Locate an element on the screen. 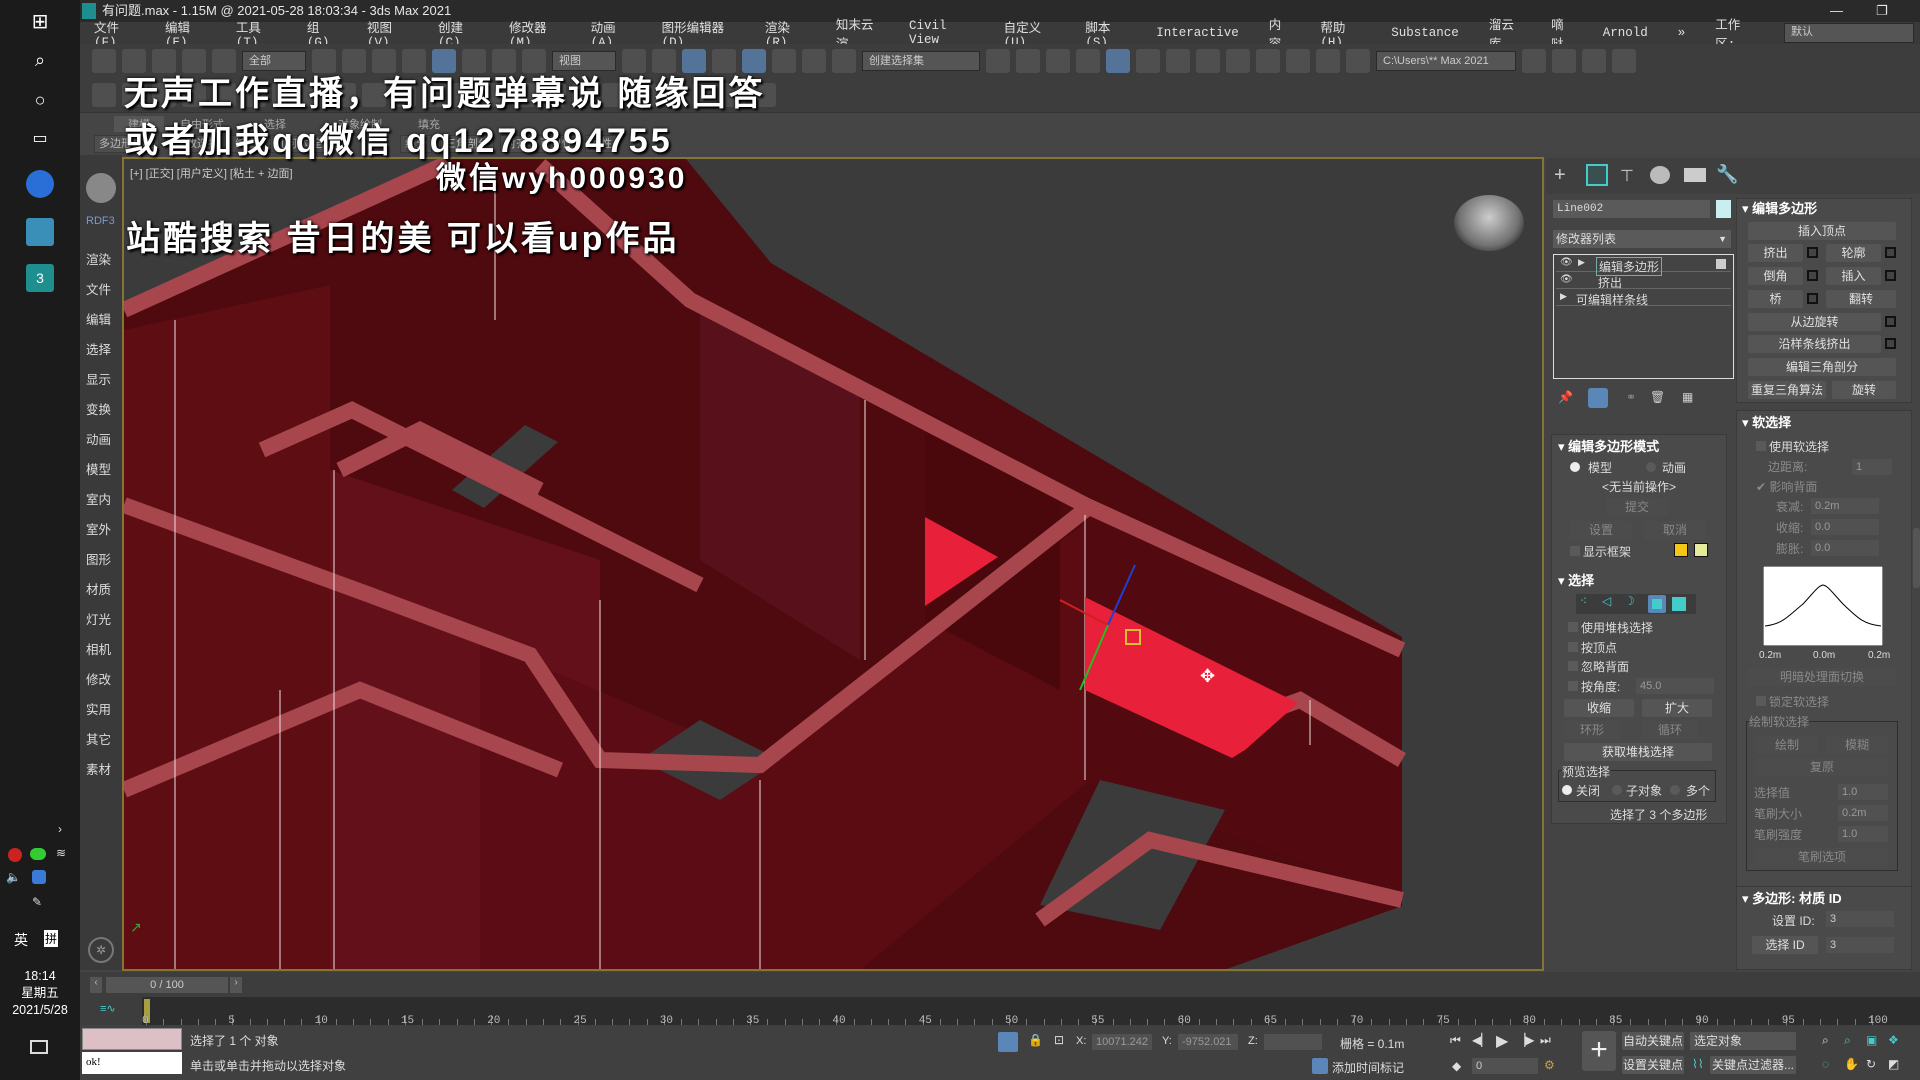  kettle-icon is located at coordinates (254, 95).